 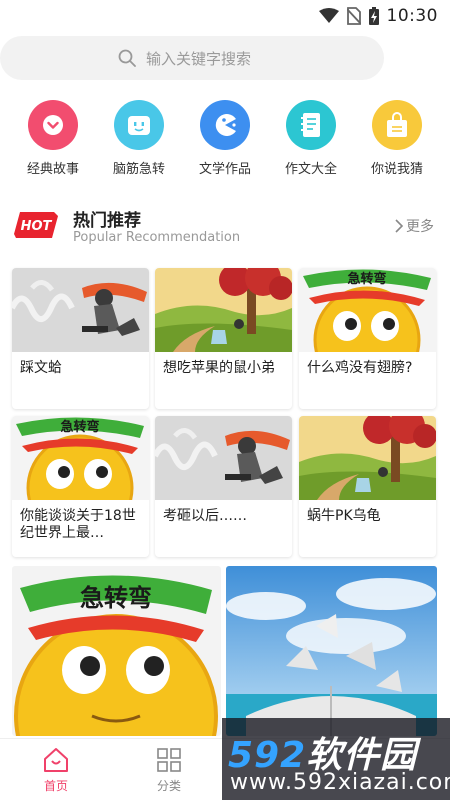 I want to click on nav-home-label: 首页, so click(x=55, y=786).